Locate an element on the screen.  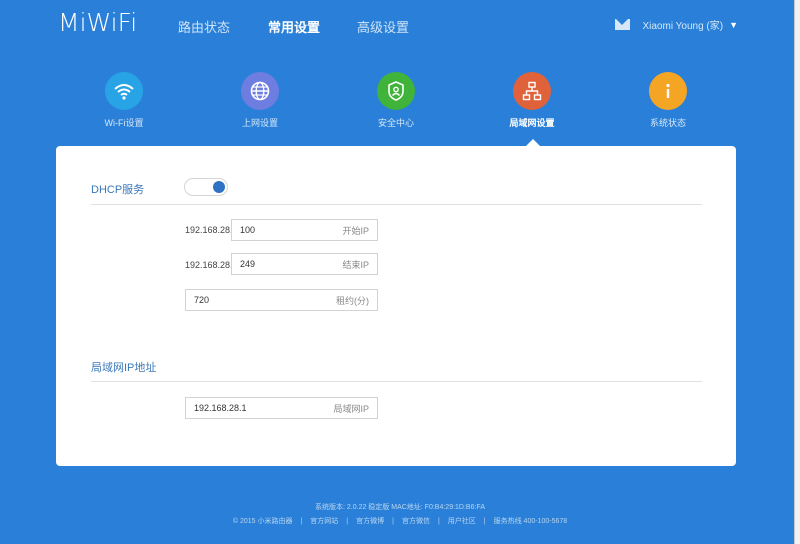
iconnav-label: 上网设置 is located at coordinates (259, 123).